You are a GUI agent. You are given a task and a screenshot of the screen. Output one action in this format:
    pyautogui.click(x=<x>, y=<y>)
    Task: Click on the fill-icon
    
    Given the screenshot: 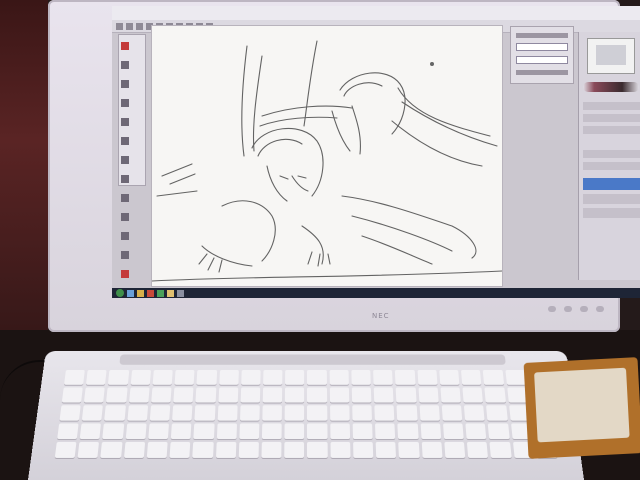 What is the action you would take?
    pyautogui.click(x=125, y=122)
    